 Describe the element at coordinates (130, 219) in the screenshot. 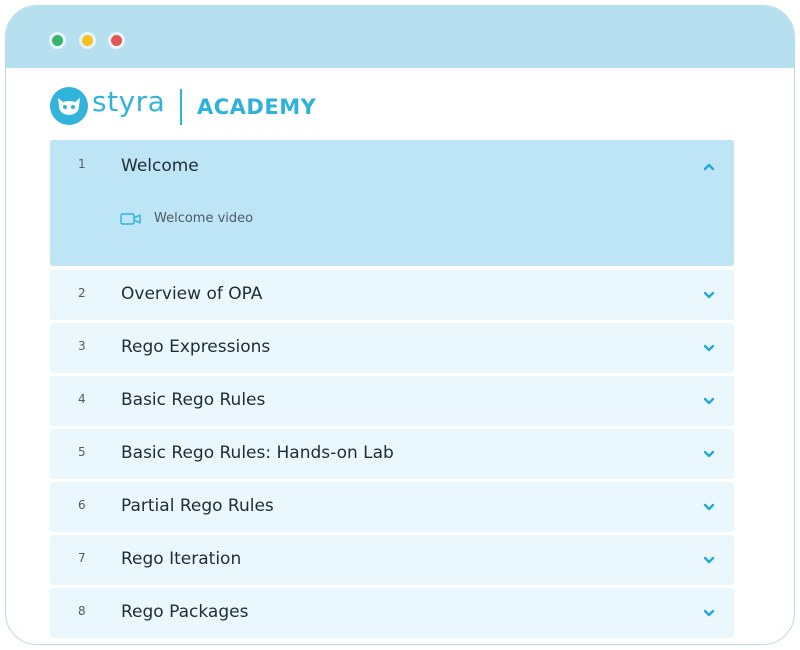

I see `video-camera-icon` at that location.